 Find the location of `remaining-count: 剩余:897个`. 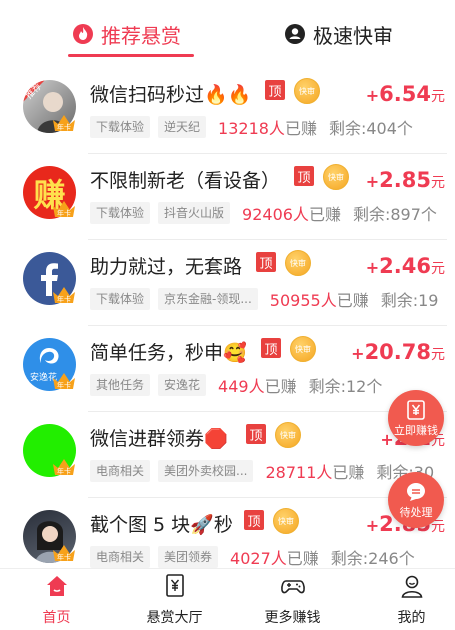

remaining-count: 剩余:897个 is located at coordinates (394, 214).